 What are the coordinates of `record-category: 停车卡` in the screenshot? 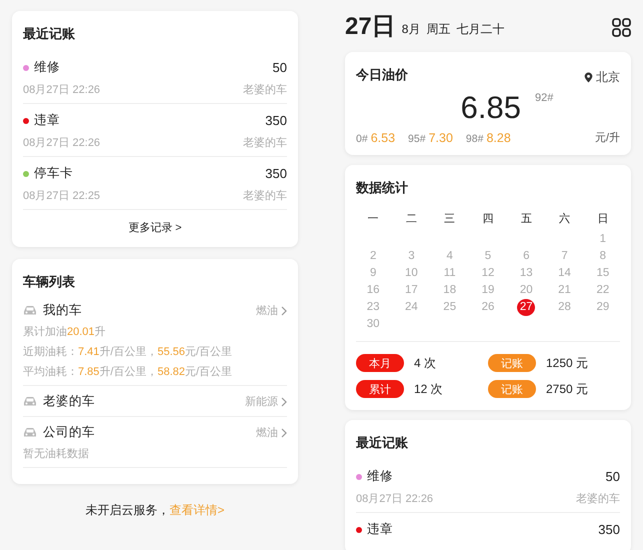 It's located at (53, 173).